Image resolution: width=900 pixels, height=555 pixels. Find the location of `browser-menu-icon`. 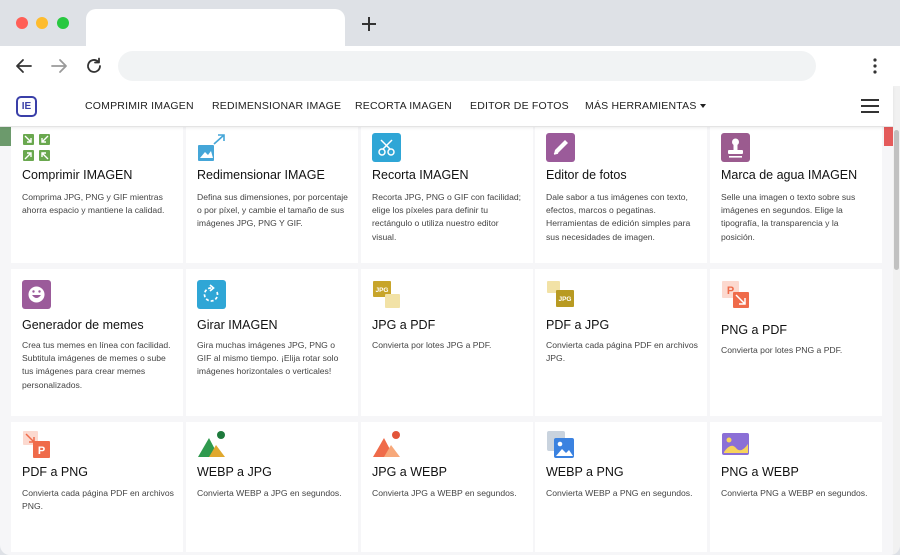

browser-menu-icon is located at coordinates (875, 66).